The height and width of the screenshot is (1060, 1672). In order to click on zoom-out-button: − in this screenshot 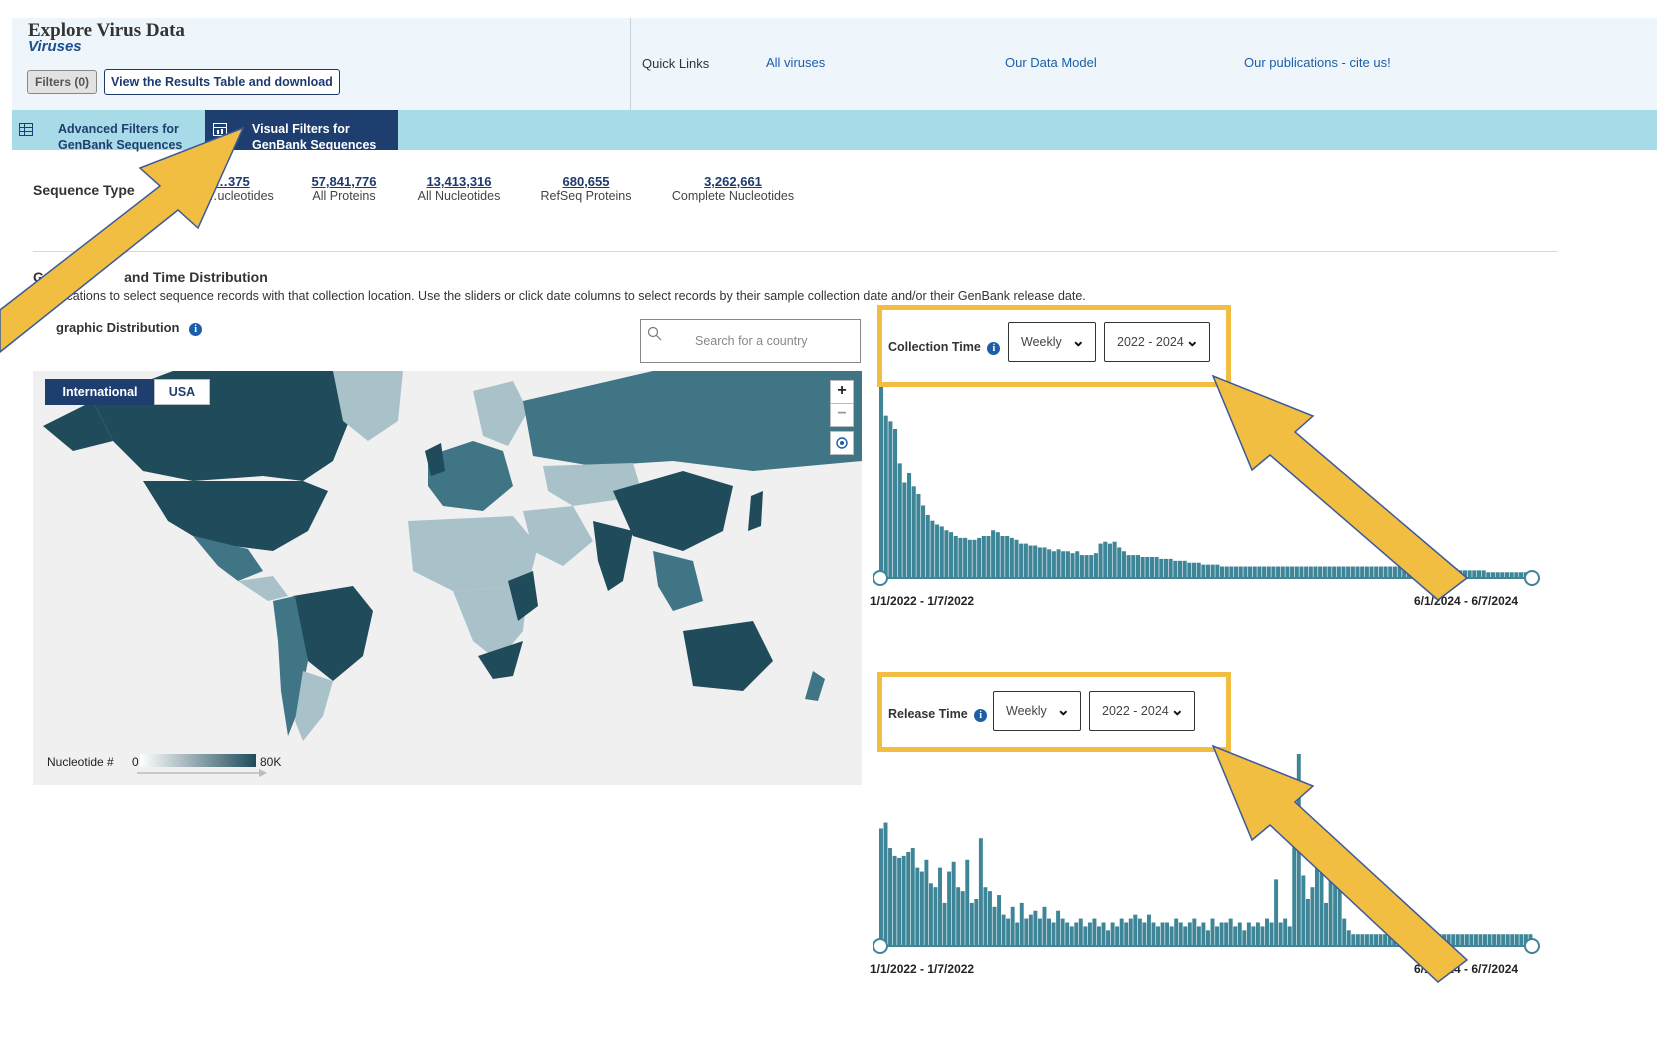, I will do `click(842, 415)`.